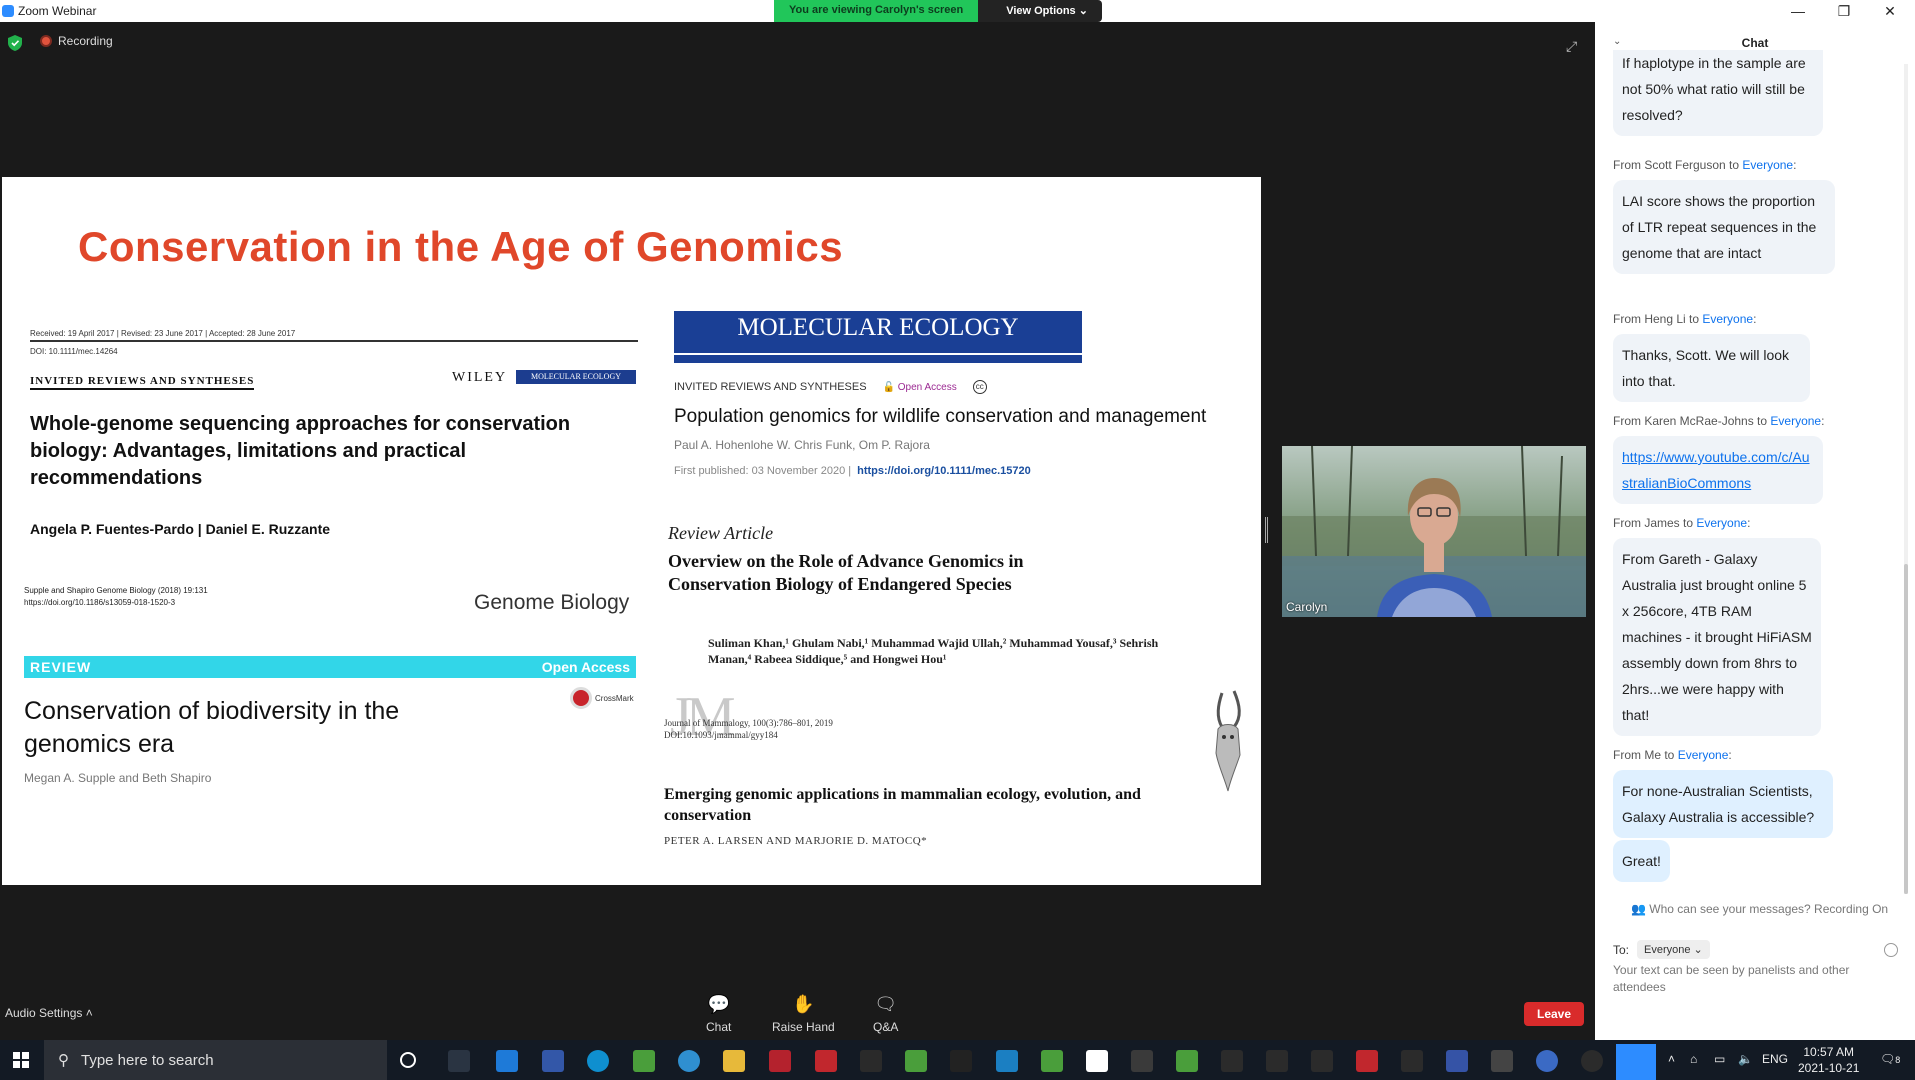  What do you see at coordinates (1667, 950) in the screenshot?
I see `recipient-value: Everyone` at bounding box center [1667, 950].